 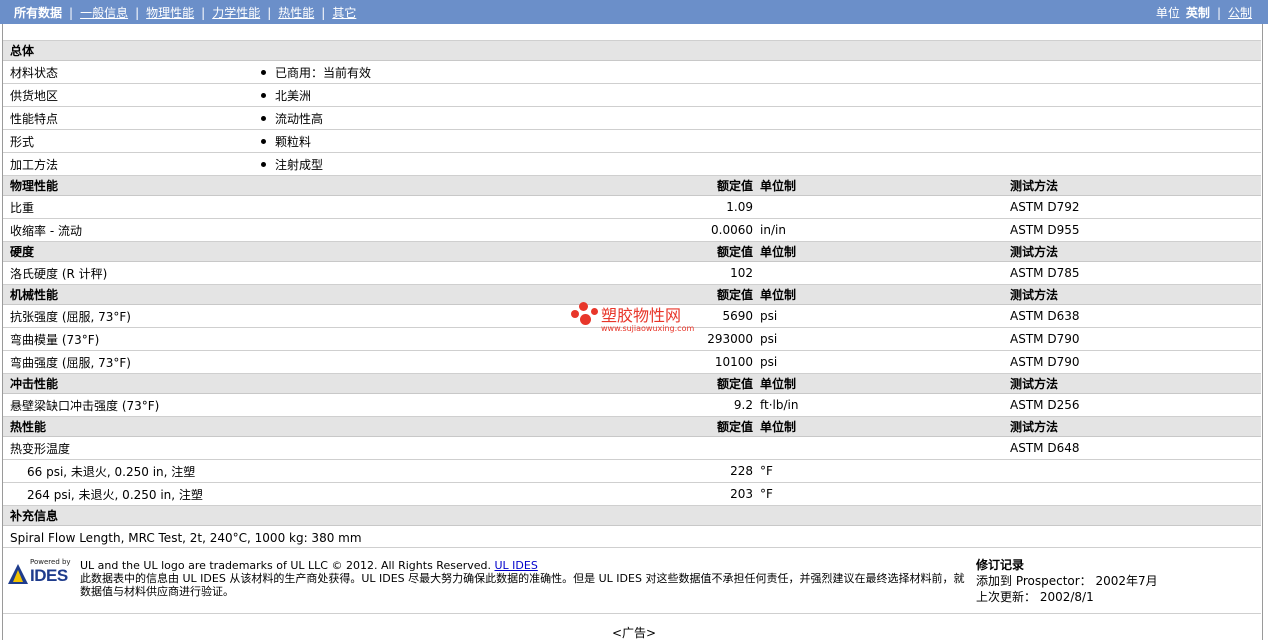 I want to click on property-condition: 66 psi, 未退火, 0.250 in, 注塑, so click(x=111, y=471).